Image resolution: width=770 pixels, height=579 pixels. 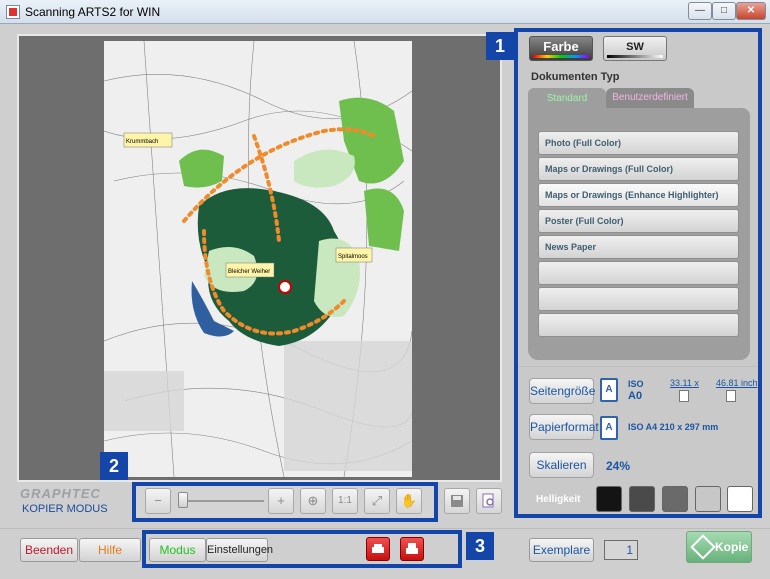 I want to click on paper-format-icon: A, so click(x=609, y=428).